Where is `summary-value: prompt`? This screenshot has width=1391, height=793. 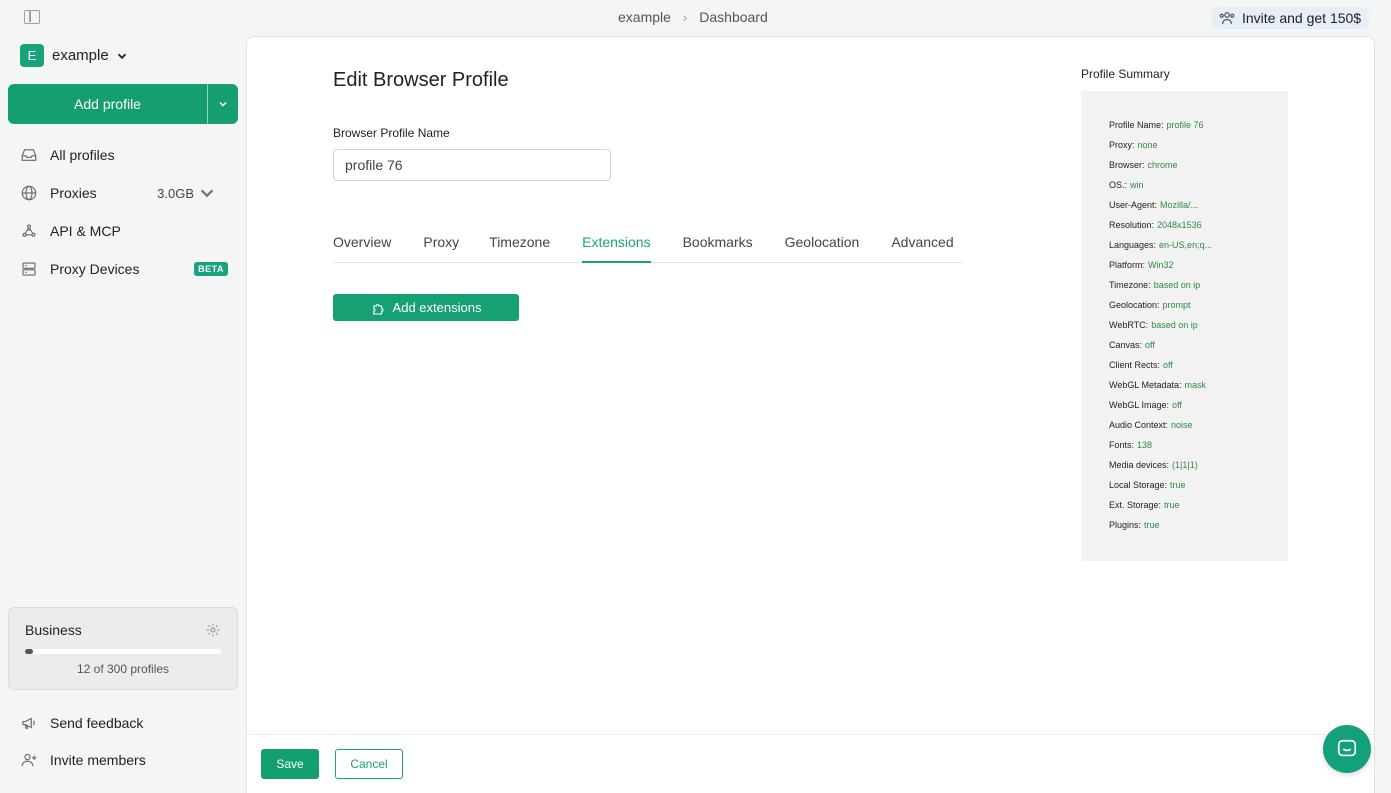
summary-value: prompt is located at coordinates (1176, 305).